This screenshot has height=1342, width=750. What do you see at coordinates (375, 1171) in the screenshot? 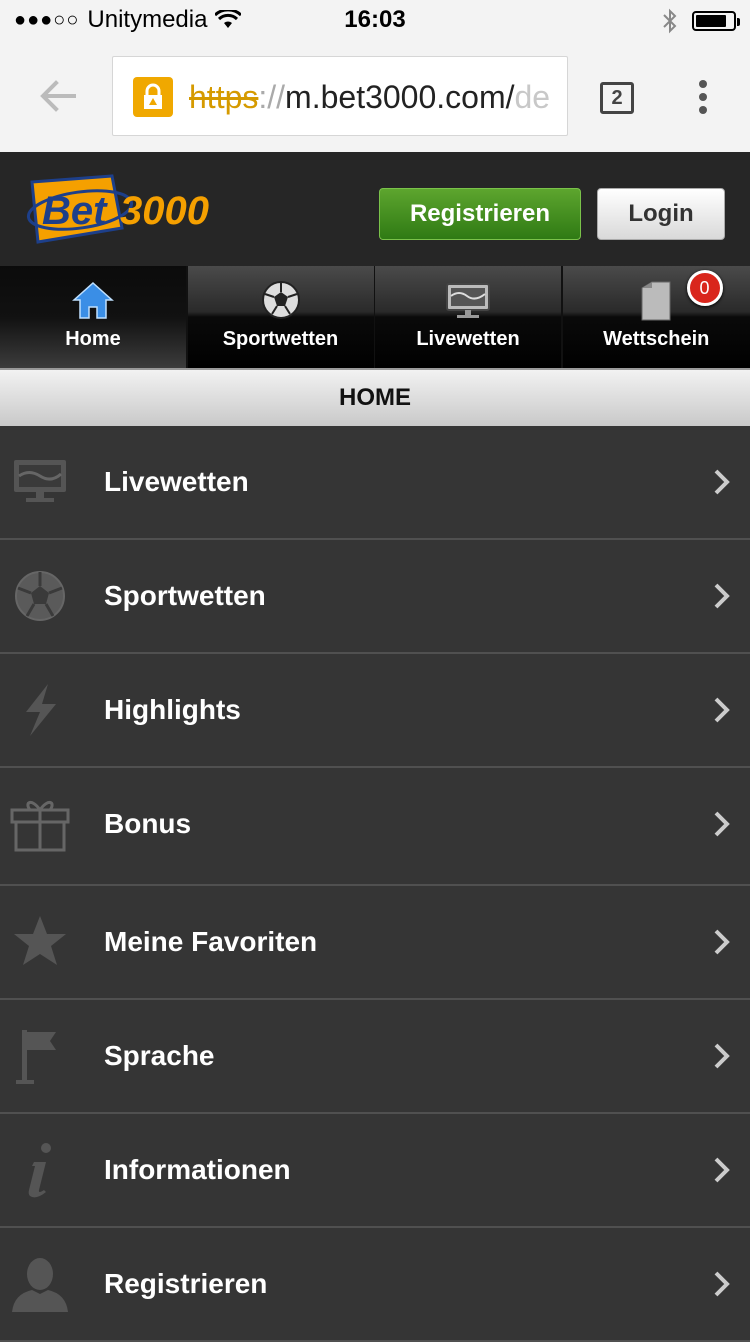
I see `menu-item-informationen: Informationen` at bounding box center [375, 1171].